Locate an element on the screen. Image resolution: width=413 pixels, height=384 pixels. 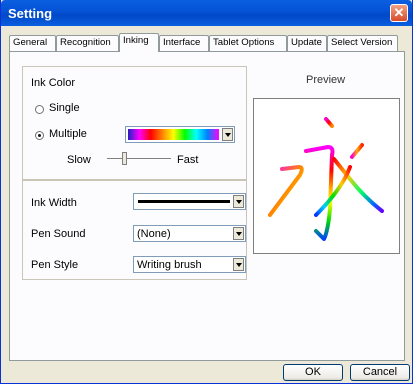
multiple-radio is located at coordinates (39, 135).